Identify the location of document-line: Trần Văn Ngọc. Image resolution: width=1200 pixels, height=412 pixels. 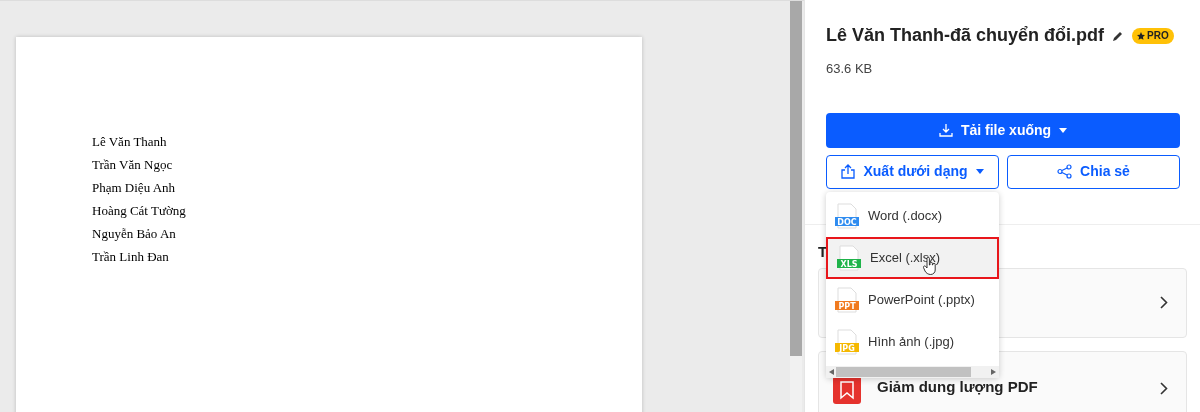
(133, 165).